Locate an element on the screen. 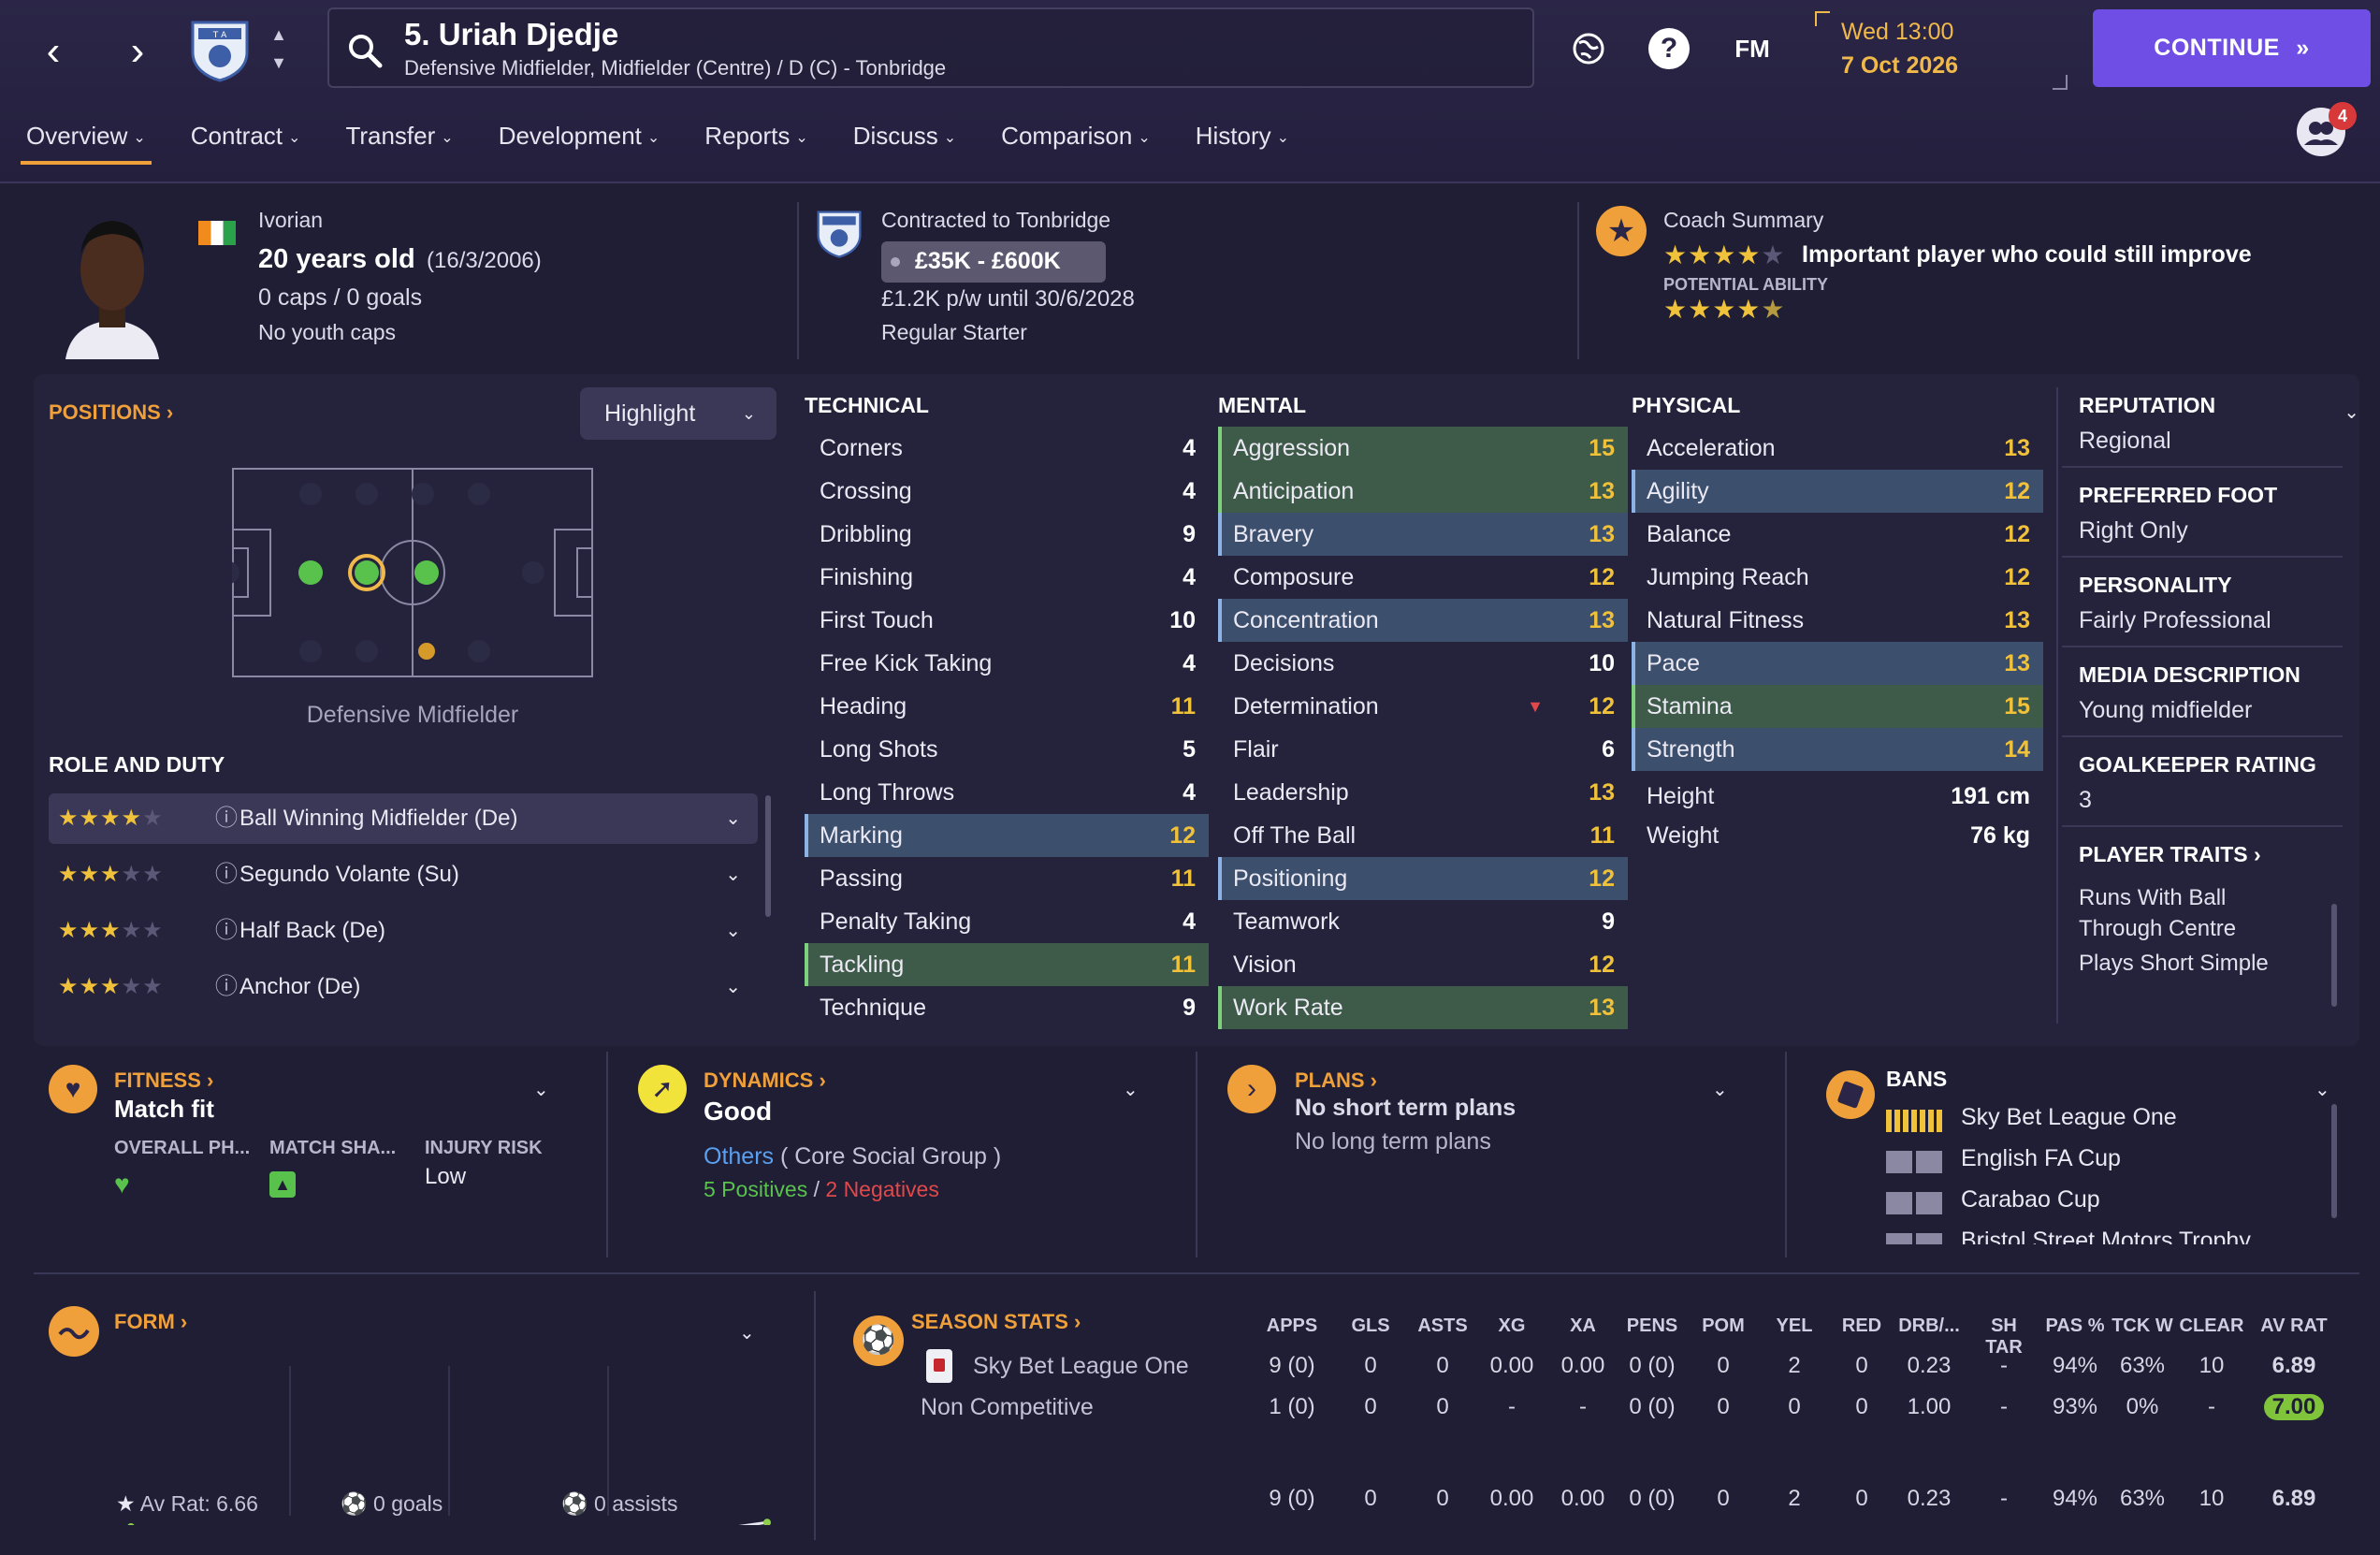 Image resolution: width=2380 pixels, height=1555 pixels. stats-column-header: GLS is located at coordinates (1370, 1326).